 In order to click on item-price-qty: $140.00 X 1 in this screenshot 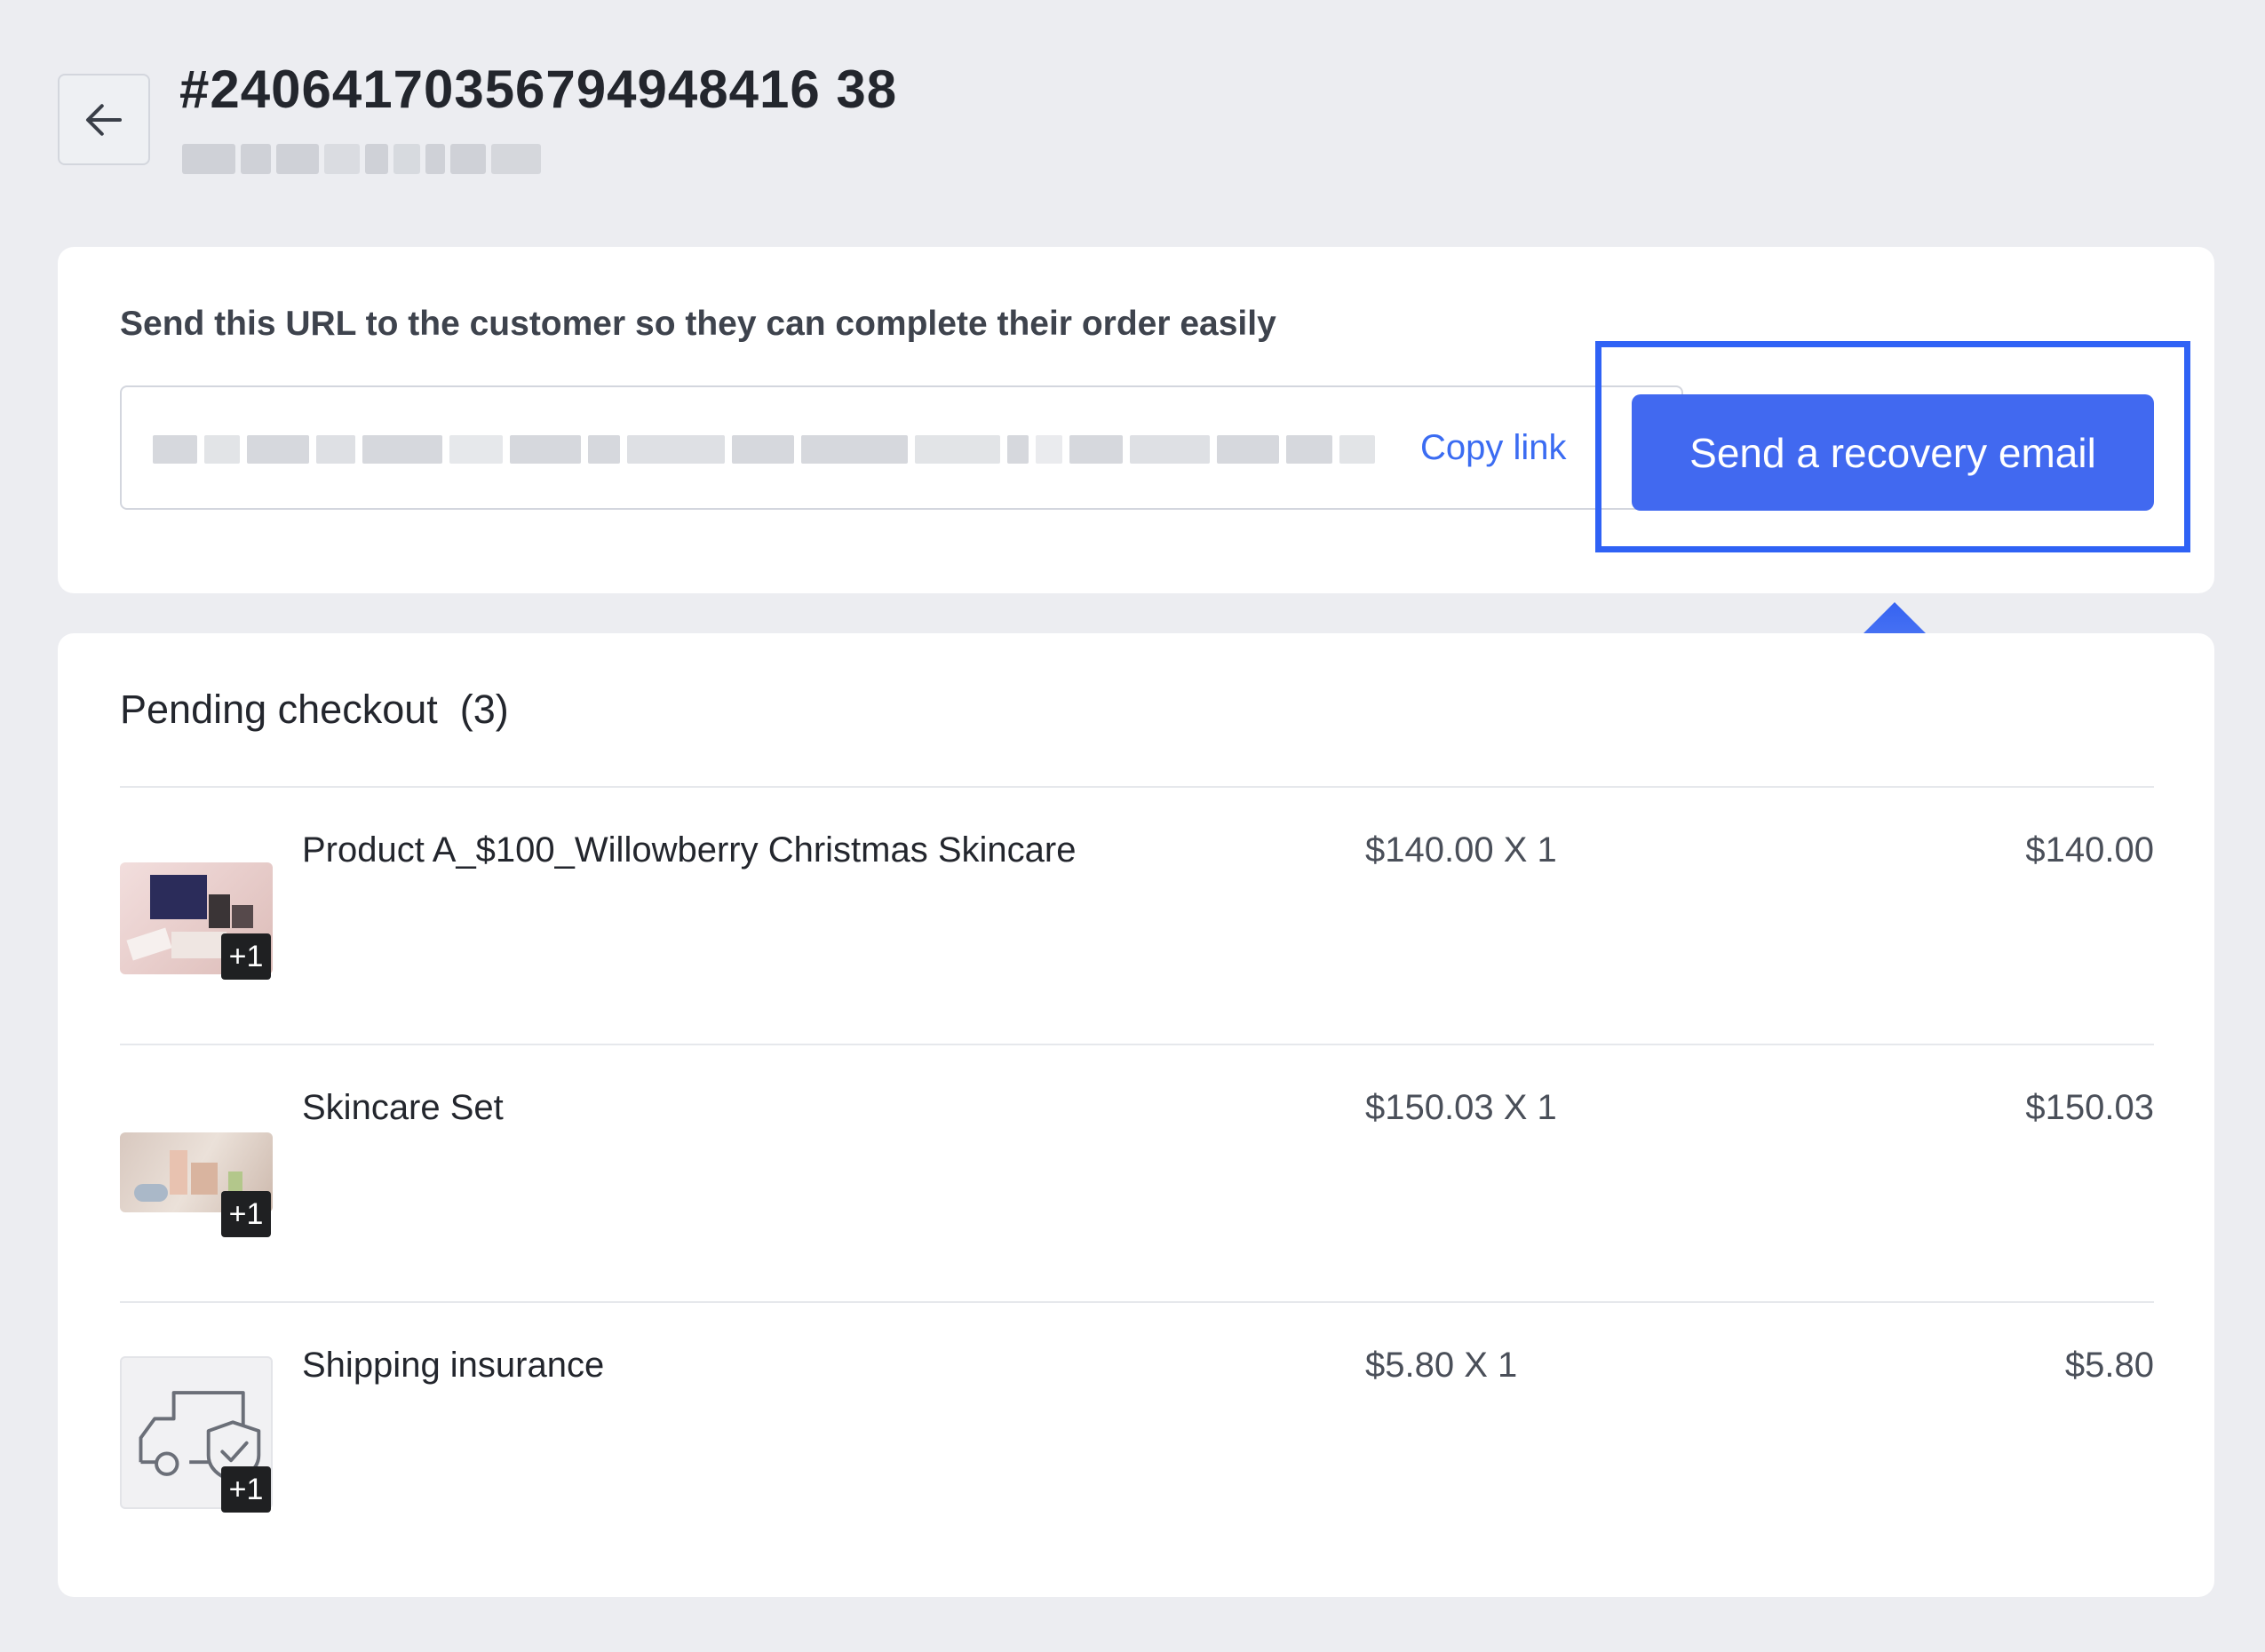, I will do `click(1461, 850)`.